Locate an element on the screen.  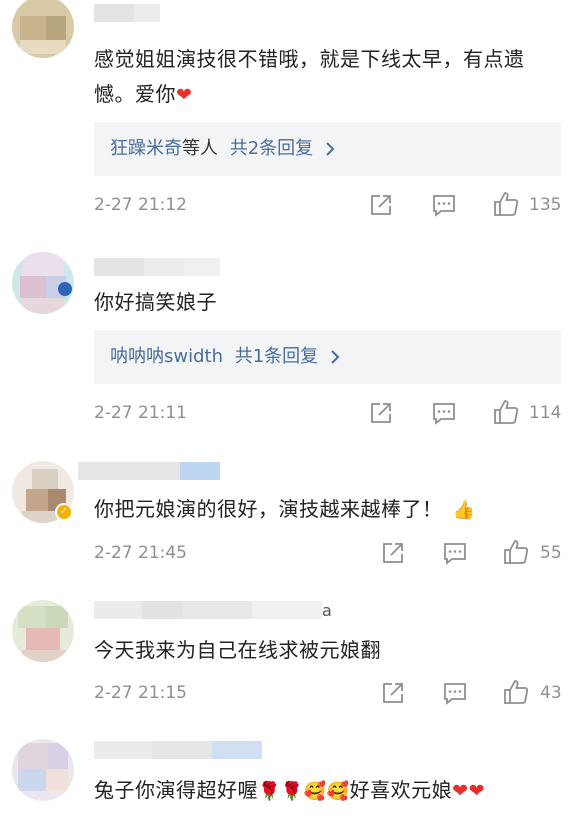
comment-time: 2-27 21:11 is located at coordinates (140, 413).